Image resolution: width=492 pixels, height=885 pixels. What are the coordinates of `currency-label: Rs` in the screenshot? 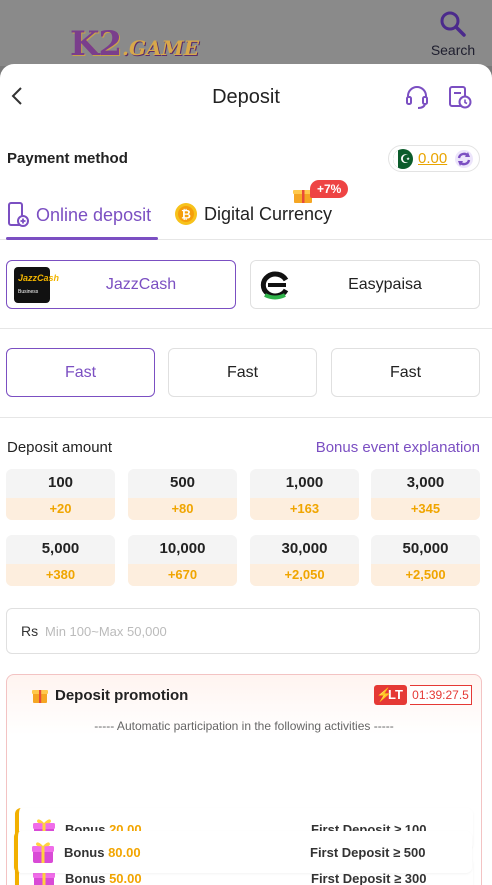 It's located at (30, 631).